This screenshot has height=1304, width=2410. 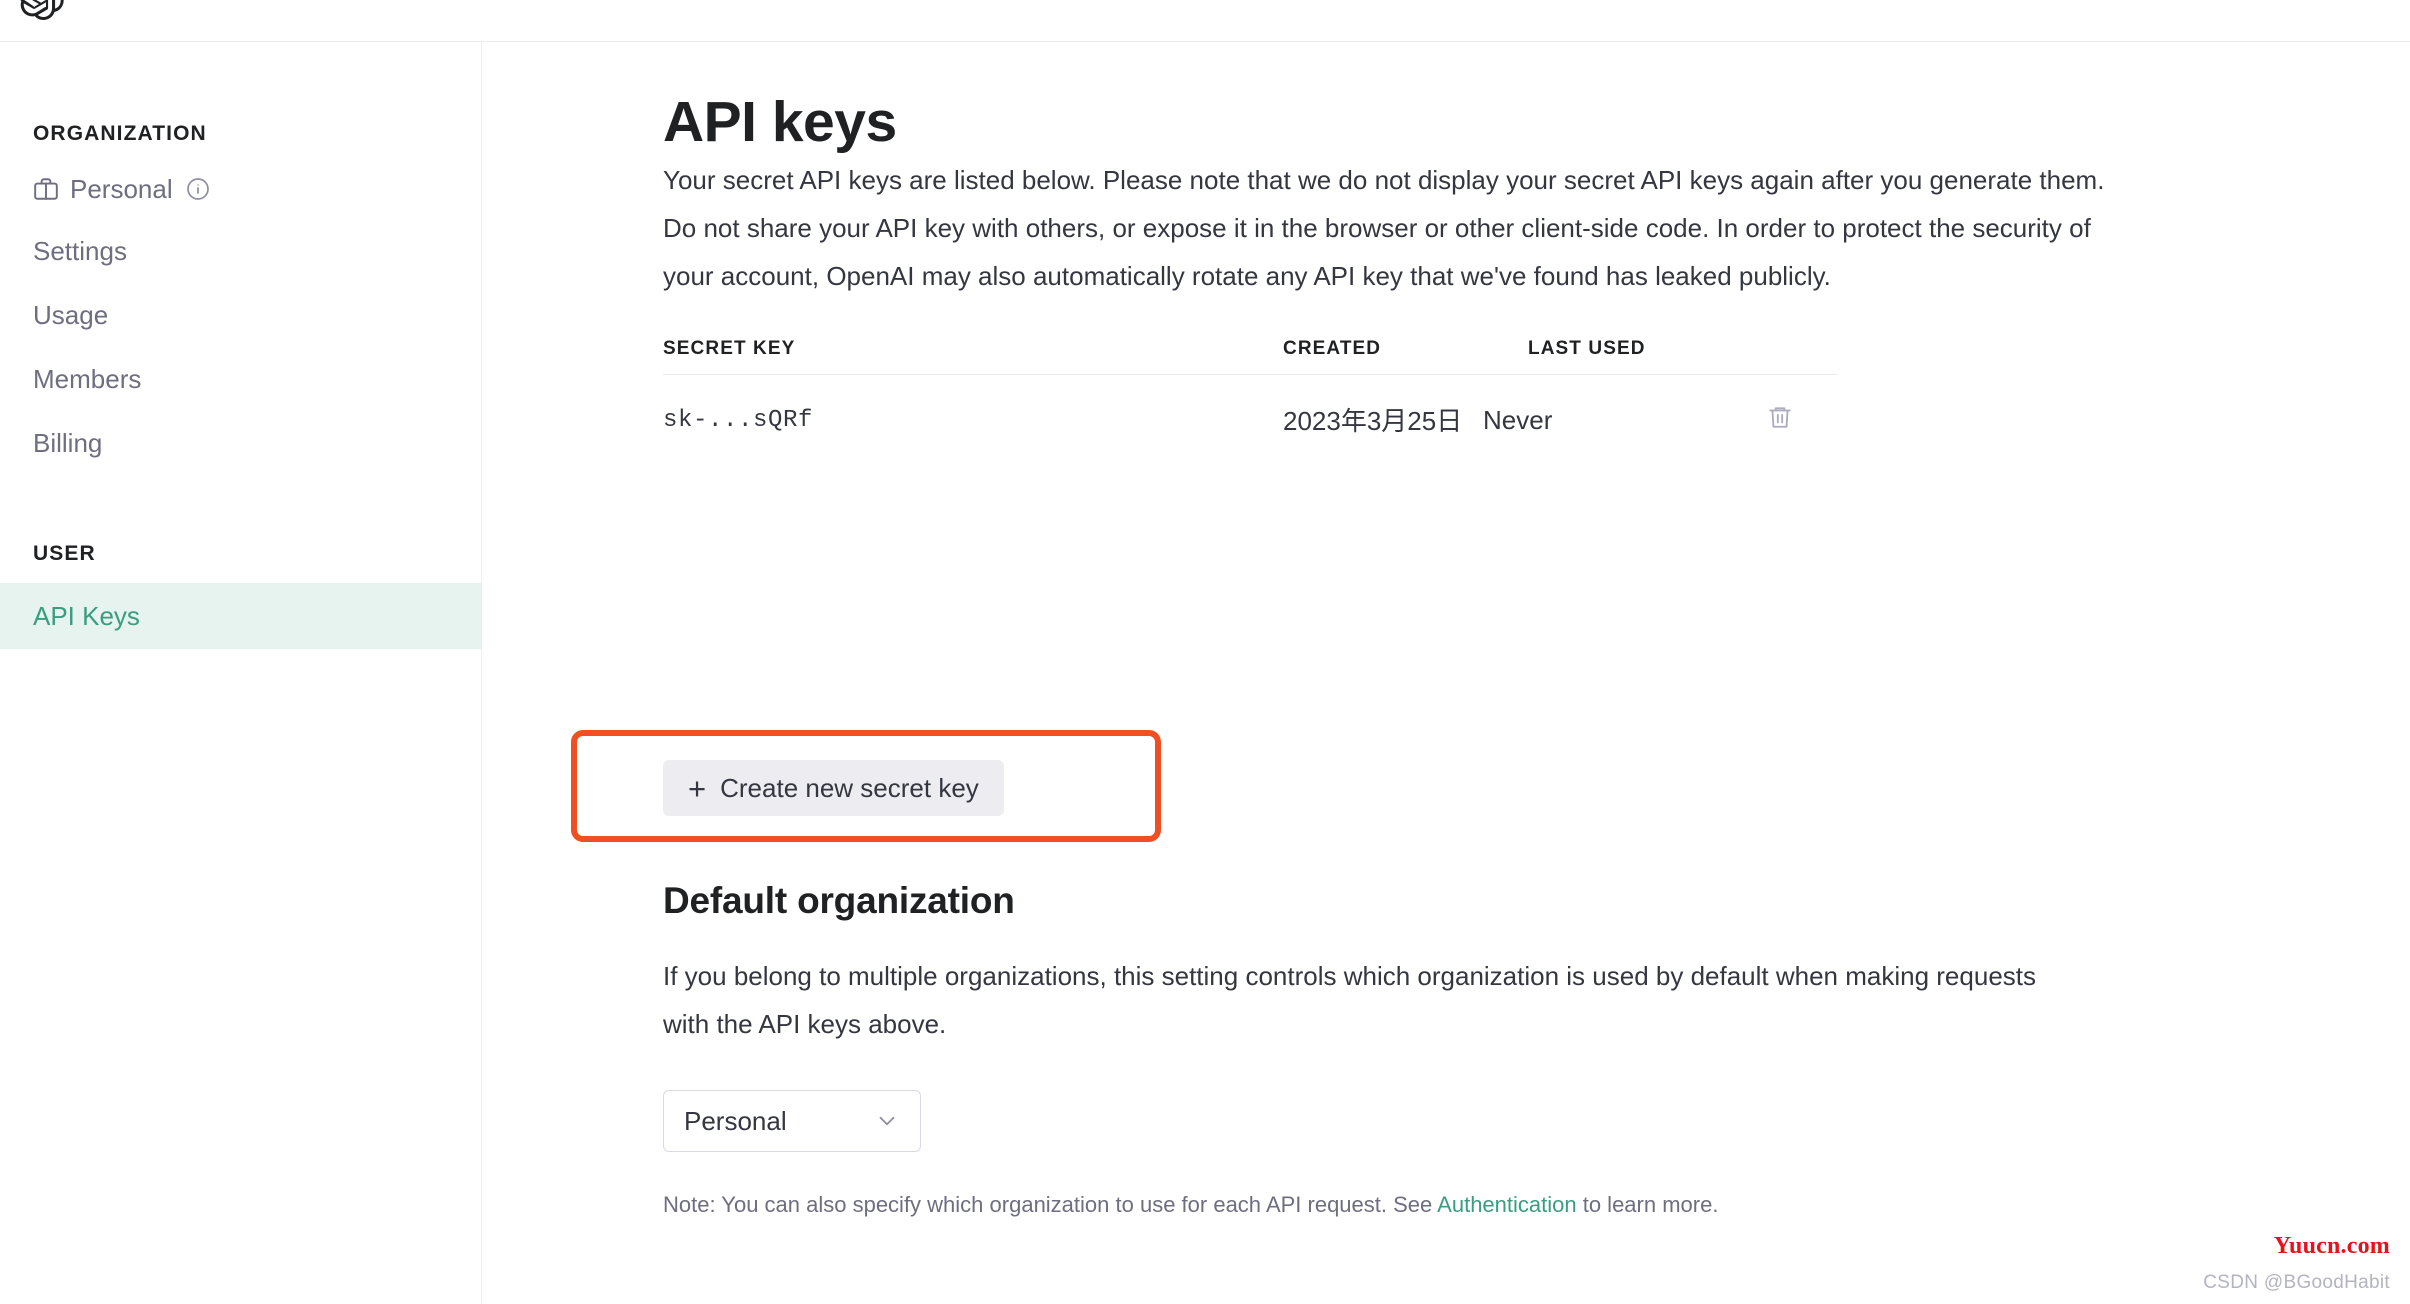 What do you see at coordinates (2331, 1246) in the screenshot?
I see `watermark-primary: Yuucn.com` at bounding box center [2331, 1246].